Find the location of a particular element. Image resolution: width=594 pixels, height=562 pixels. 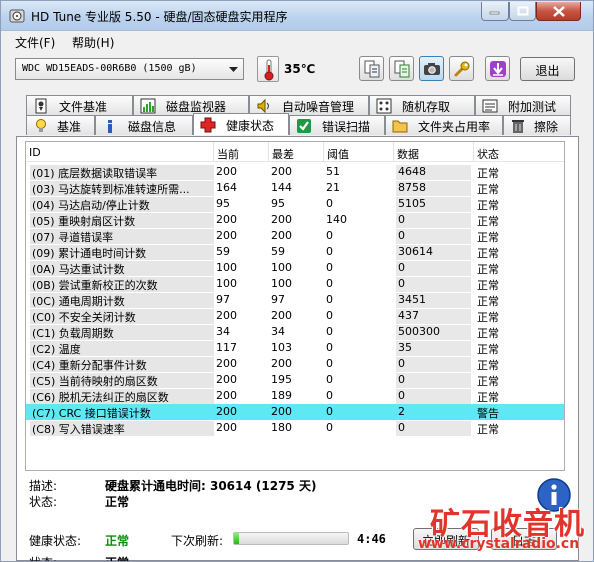

tab-extra-tests: 附加测试 is located at coordinates (523, 105).